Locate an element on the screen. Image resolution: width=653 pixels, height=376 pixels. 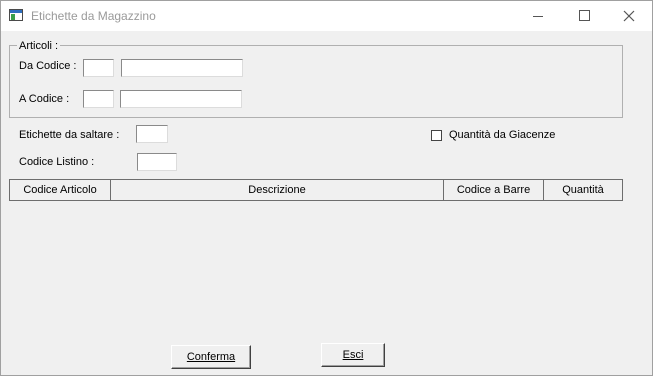
minimize-icon is located at coordinates (538, 16).